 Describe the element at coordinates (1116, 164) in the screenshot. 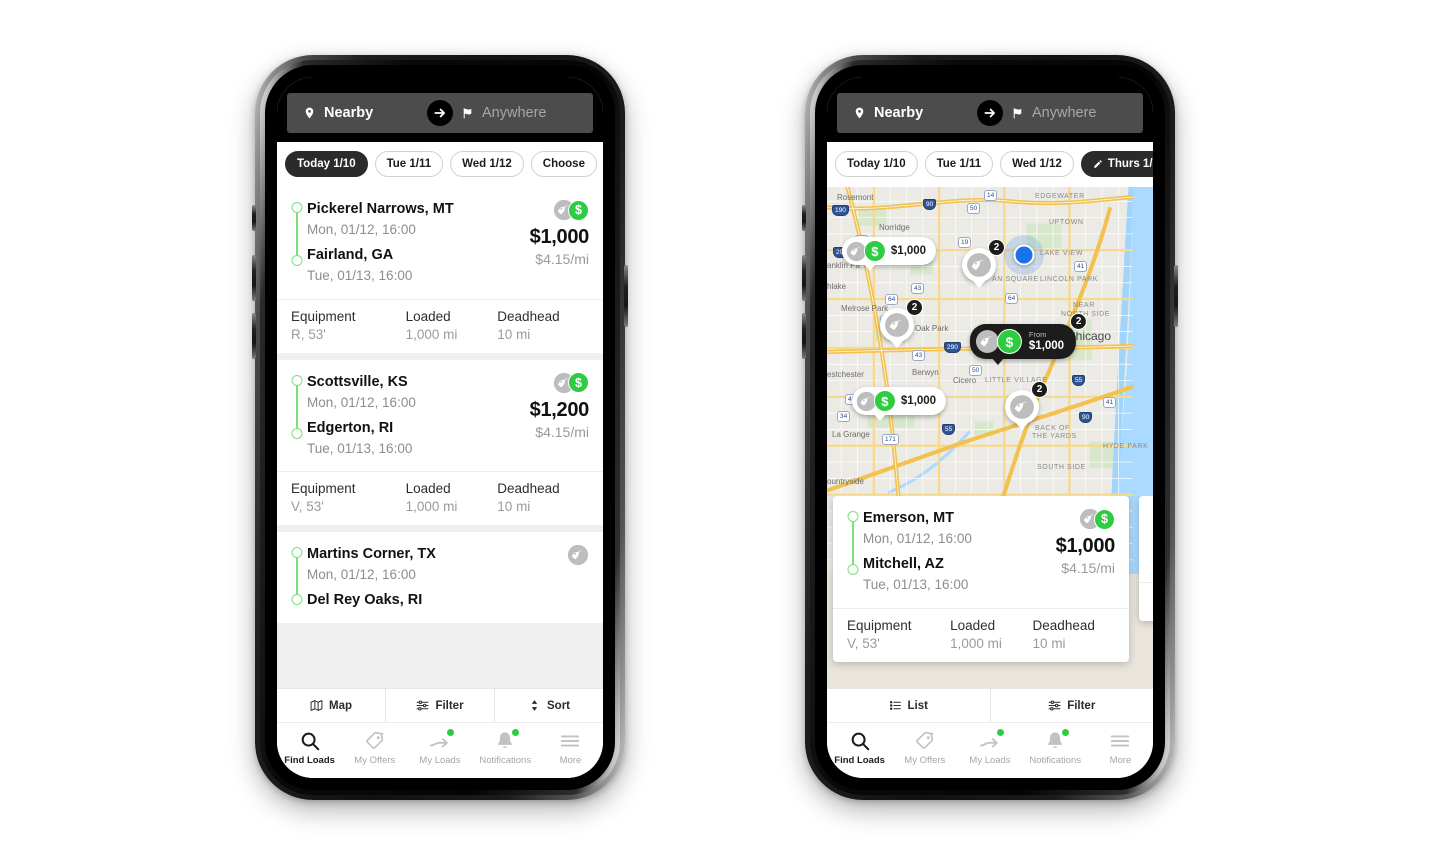

I see `date-chip-thurs: Thurs 1/13` at that location.